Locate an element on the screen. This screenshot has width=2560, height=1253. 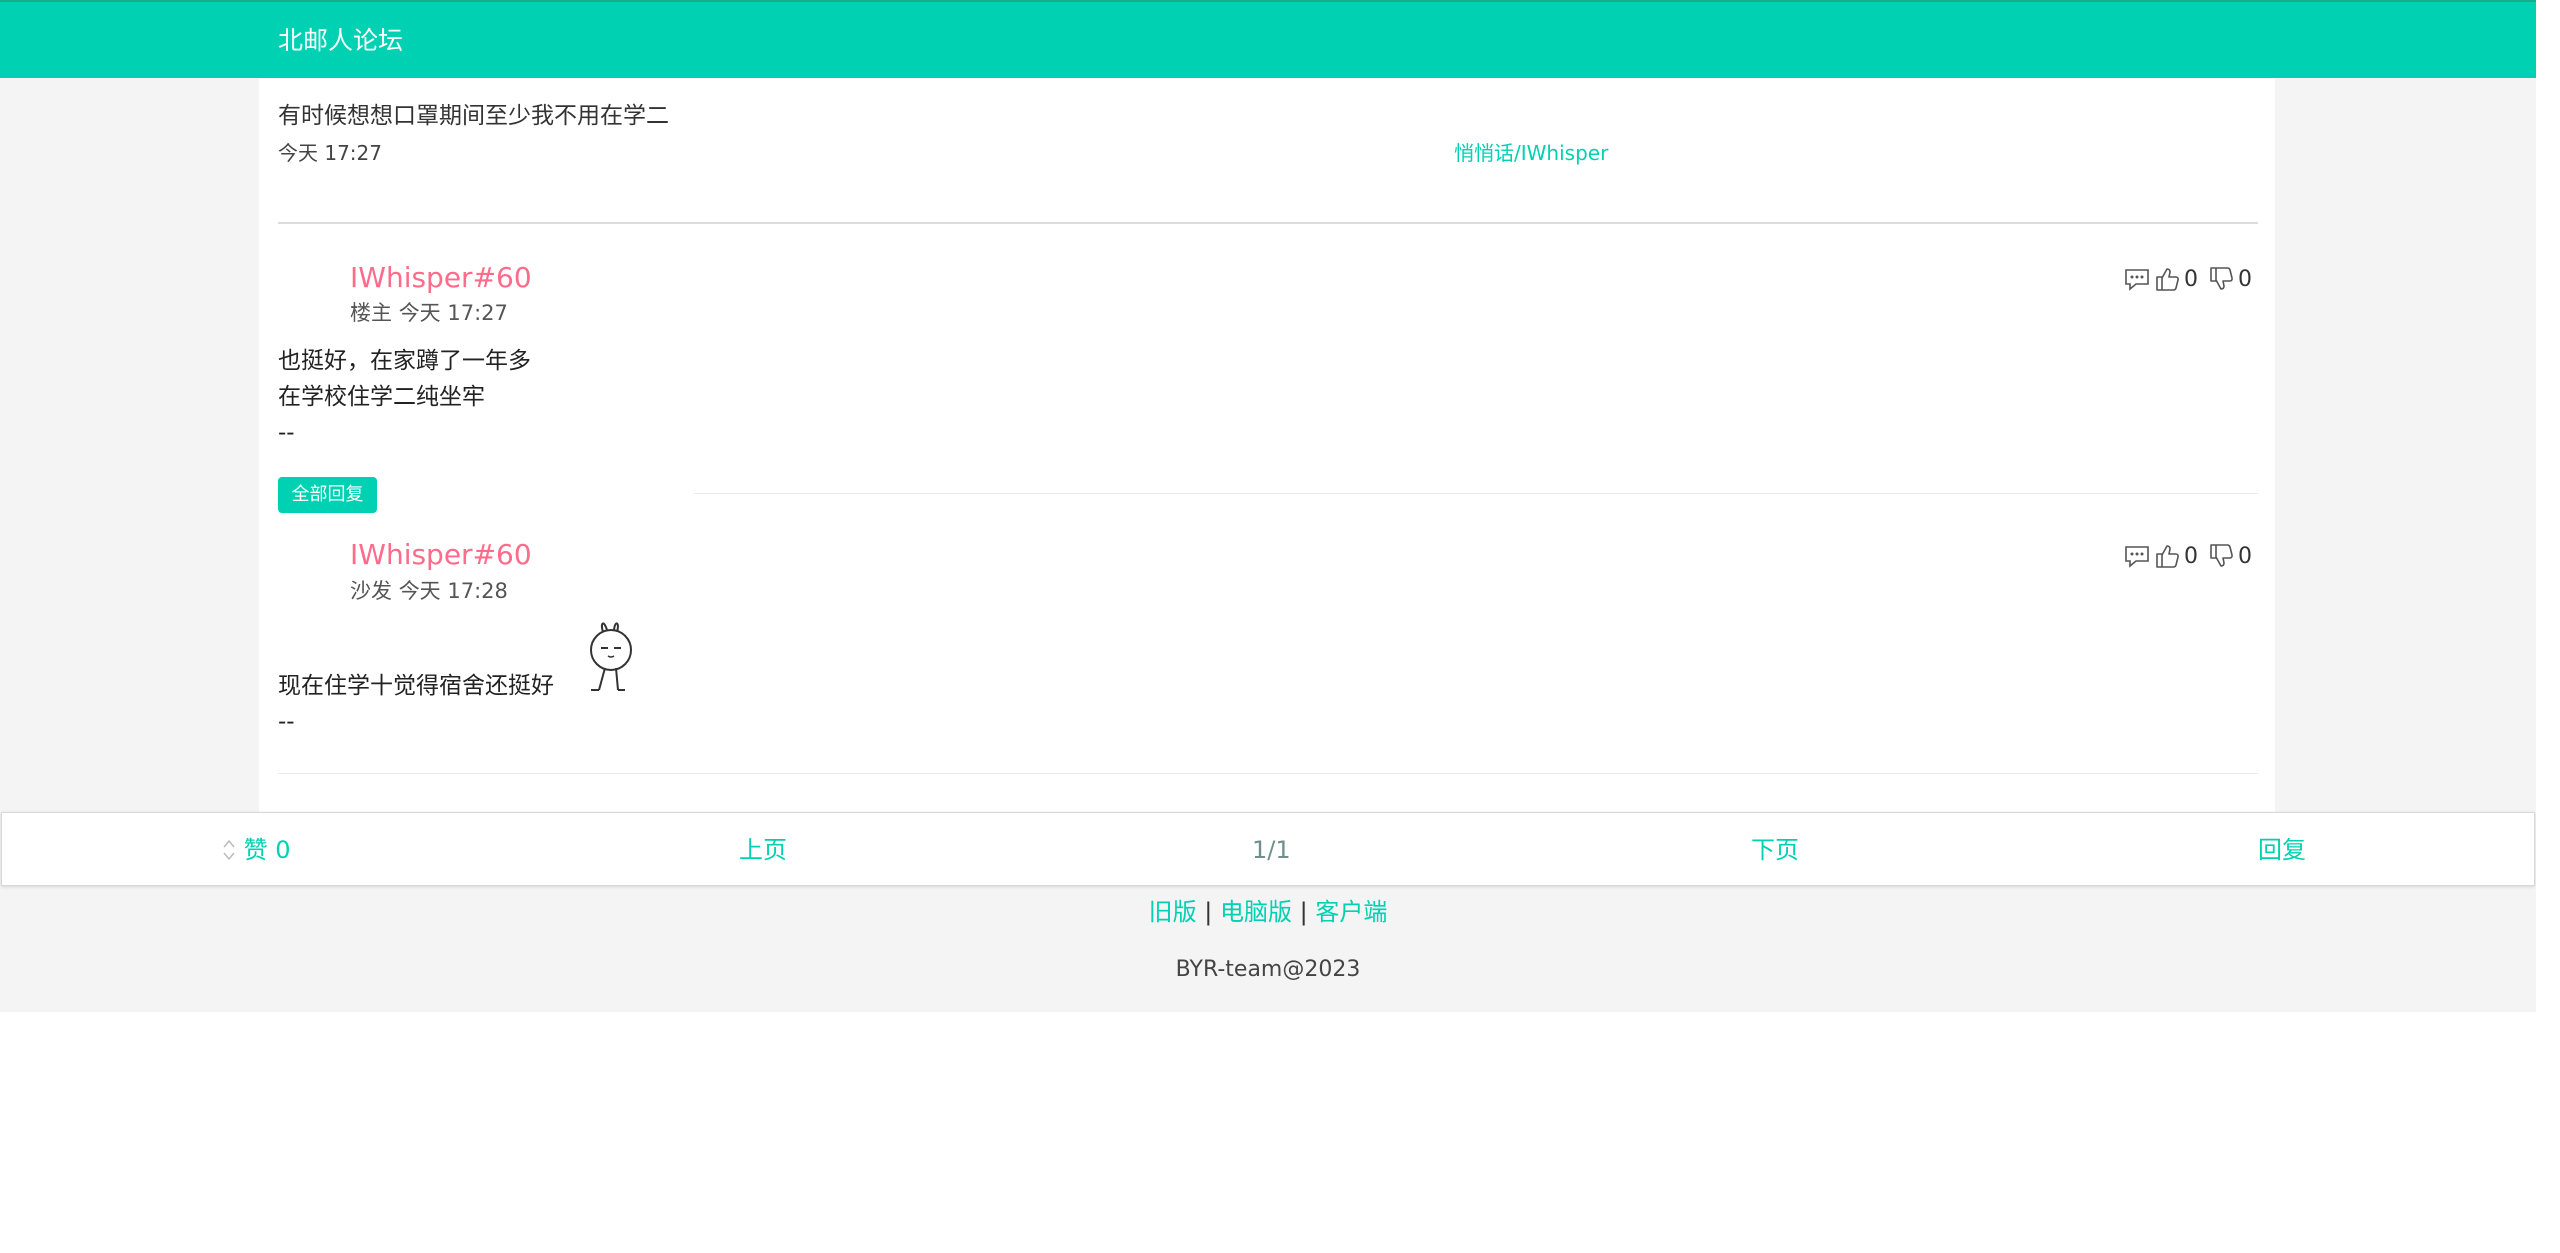
old-version-link: 旧版 is located at coordinates (1173, 912).